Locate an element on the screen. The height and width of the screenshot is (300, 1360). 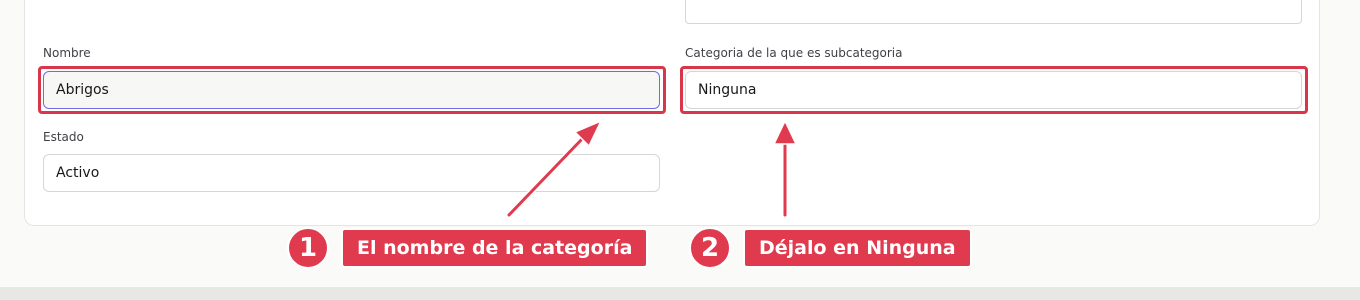
subcategoria-label: Categoria de la que es subcategoria is located at coordinates (794, 53).